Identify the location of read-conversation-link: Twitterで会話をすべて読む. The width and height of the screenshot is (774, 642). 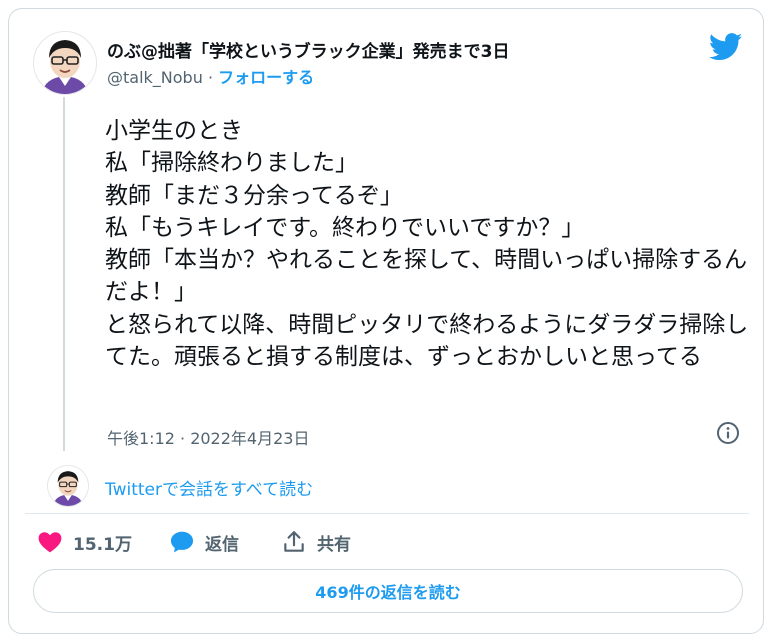
(209, 487).